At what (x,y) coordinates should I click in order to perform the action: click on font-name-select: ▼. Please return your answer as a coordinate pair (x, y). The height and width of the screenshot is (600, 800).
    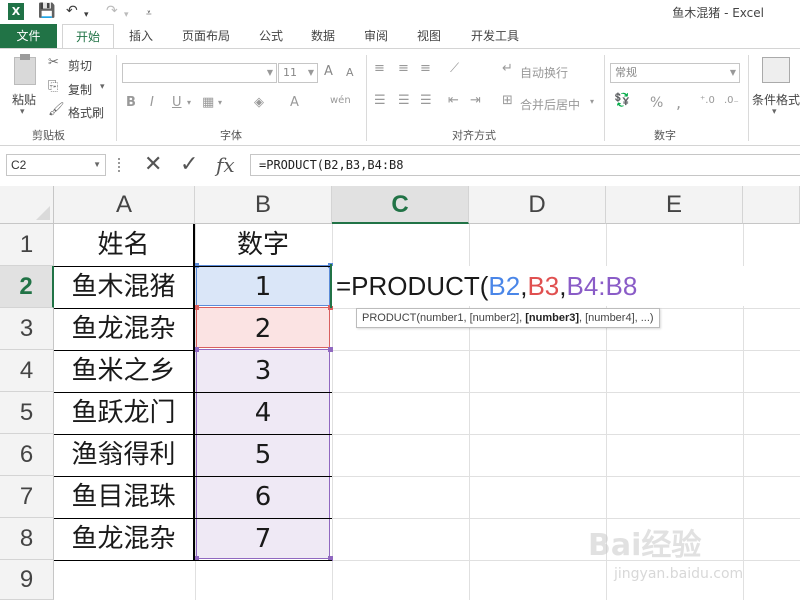
    Looking at the image, I should click on (199, 73).